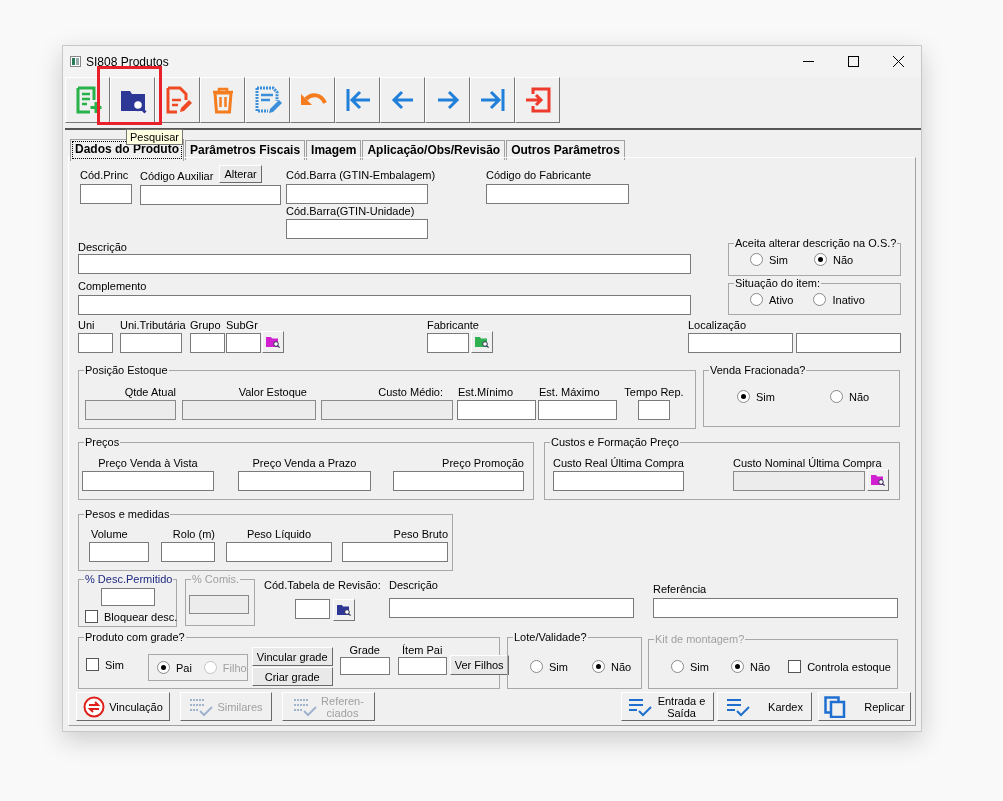  I want to click on tab: Parâmetros Fiscais, so click(245, 150).